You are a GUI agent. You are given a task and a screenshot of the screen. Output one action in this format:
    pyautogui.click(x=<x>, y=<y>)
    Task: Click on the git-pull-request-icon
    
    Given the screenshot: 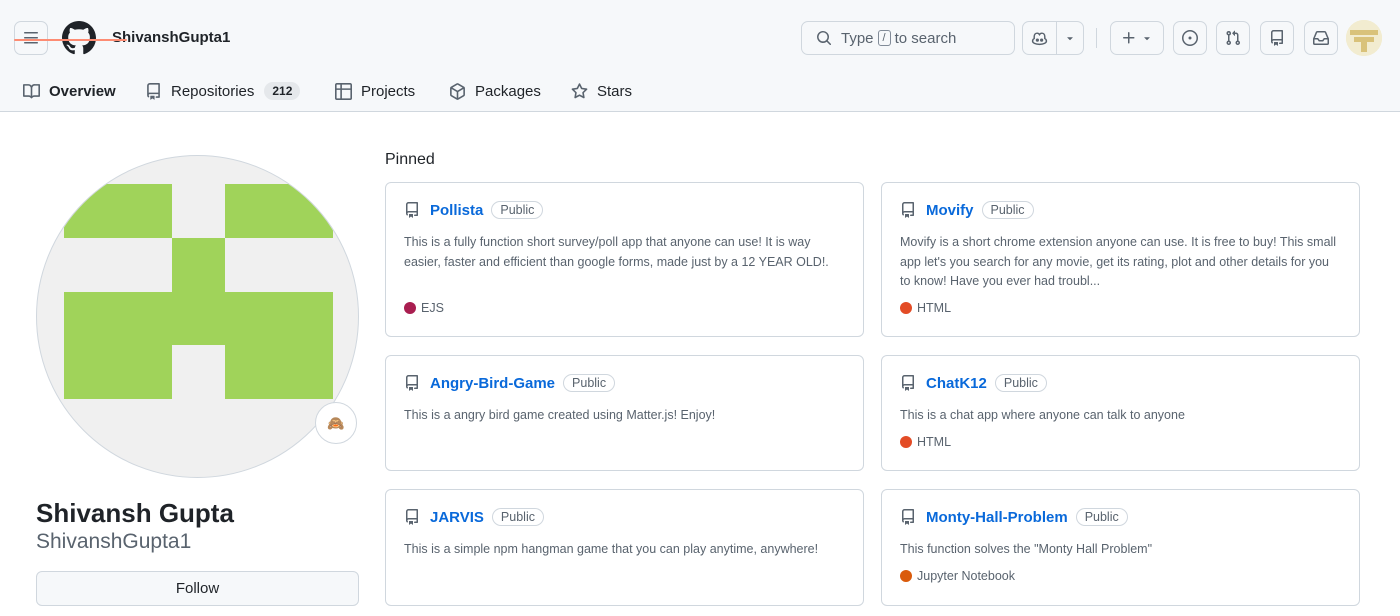 What is the action you would take?
    pyautogui.click(x=1233, y=38)
    